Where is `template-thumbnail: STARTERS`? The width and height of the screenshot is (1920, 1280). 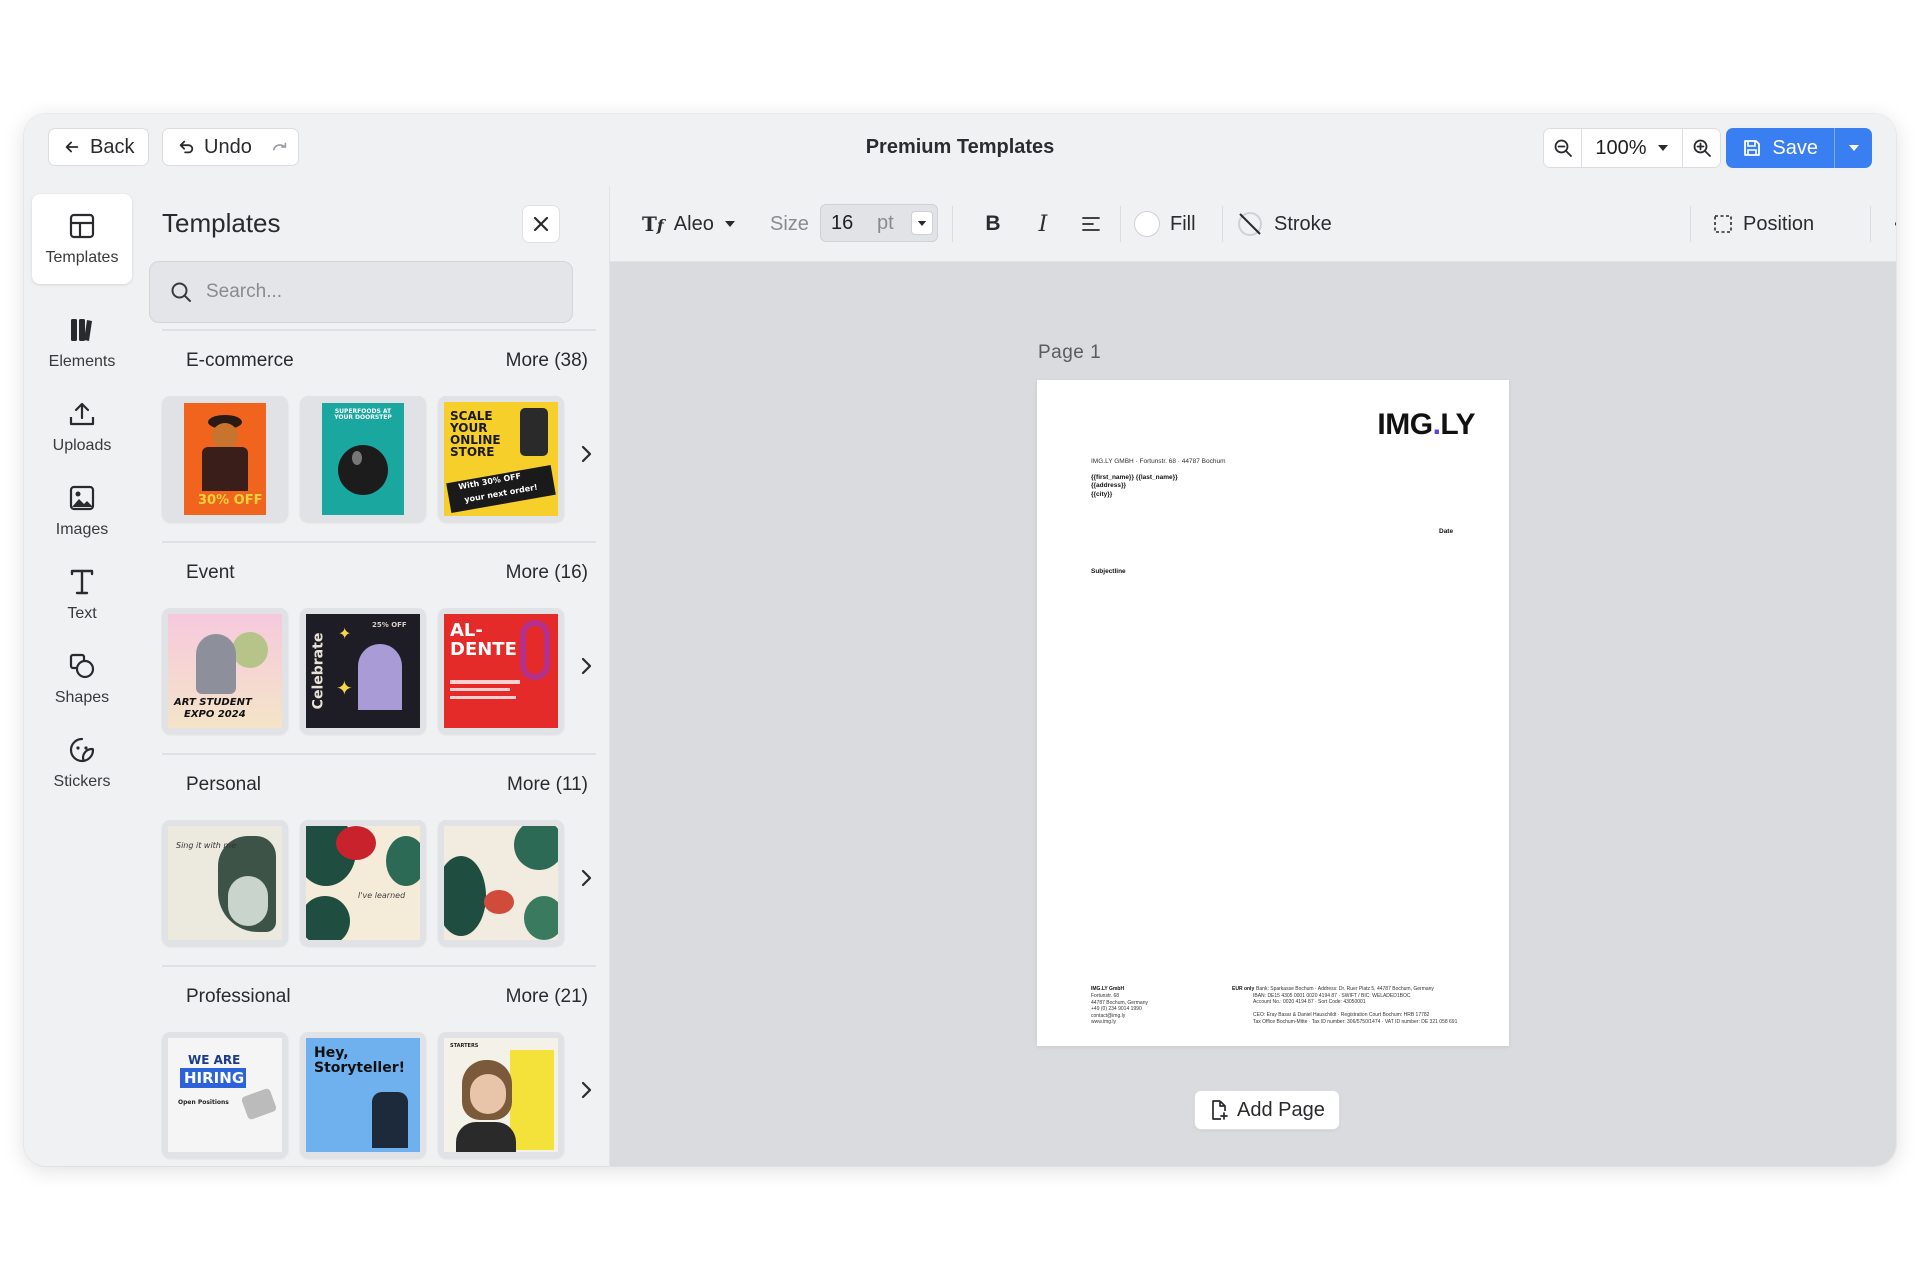 template-thumbnail: STARTERS is located at coordinates (501, 1095).